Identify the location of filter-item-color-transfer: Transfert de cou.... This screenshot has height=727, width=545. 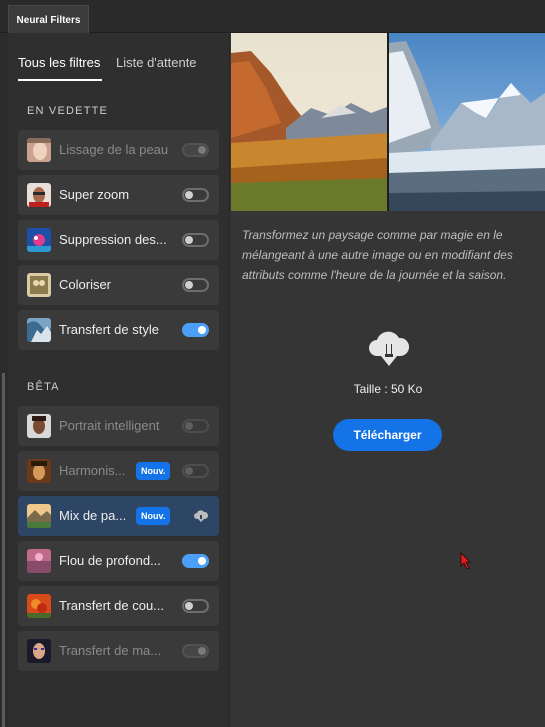
(118, 606).